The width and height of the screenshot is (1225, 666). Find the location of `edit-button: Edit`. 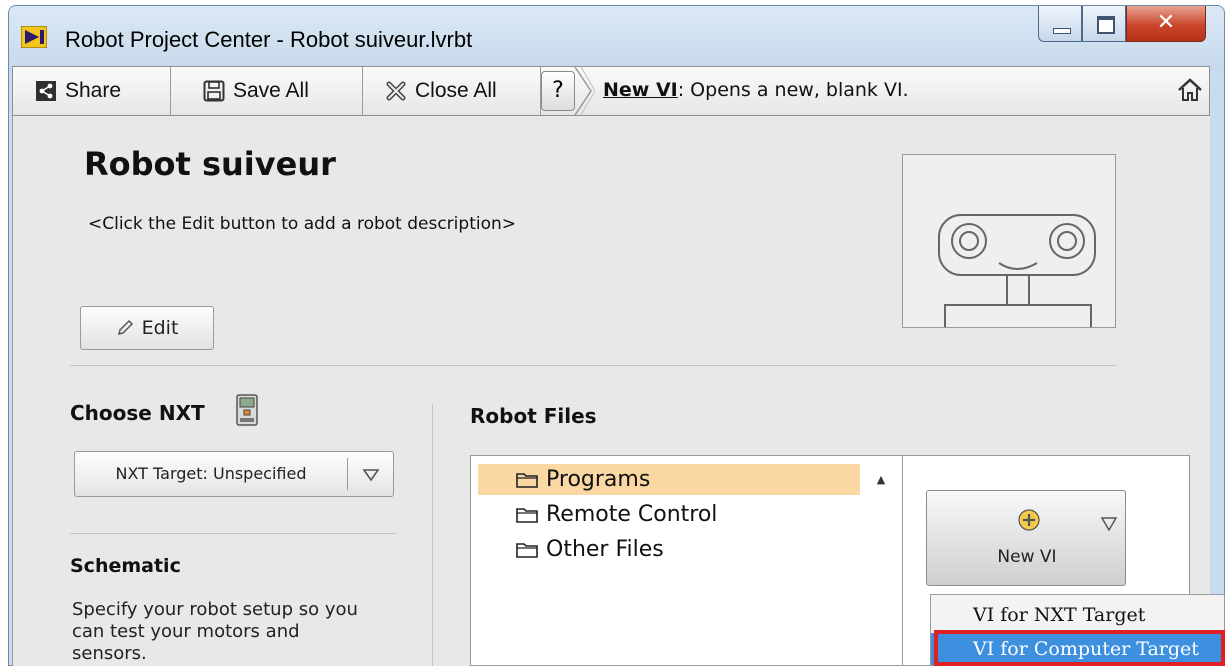

edit-button: Edit is located at coordinates (147, 328).